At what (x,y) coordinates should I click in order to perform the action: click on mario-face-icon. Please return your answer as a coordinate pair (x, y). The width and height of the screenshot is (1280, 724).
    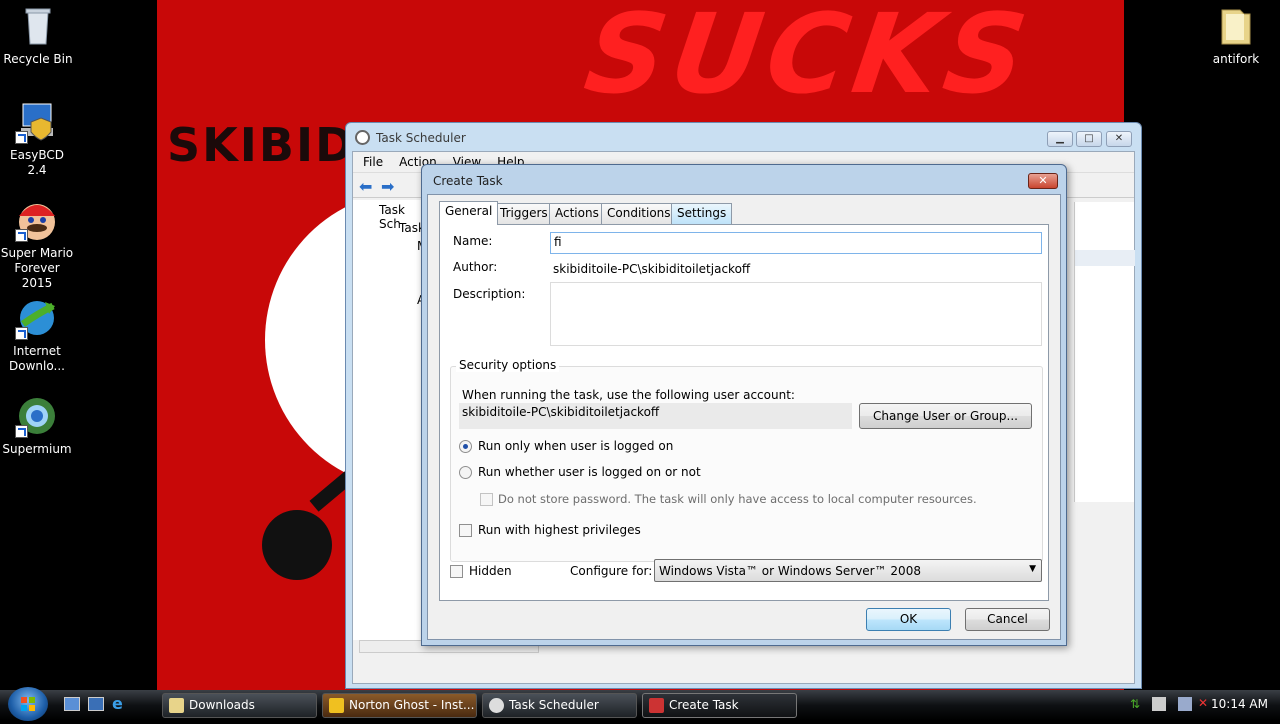
    Looking at the image, I should click on (37, 220).